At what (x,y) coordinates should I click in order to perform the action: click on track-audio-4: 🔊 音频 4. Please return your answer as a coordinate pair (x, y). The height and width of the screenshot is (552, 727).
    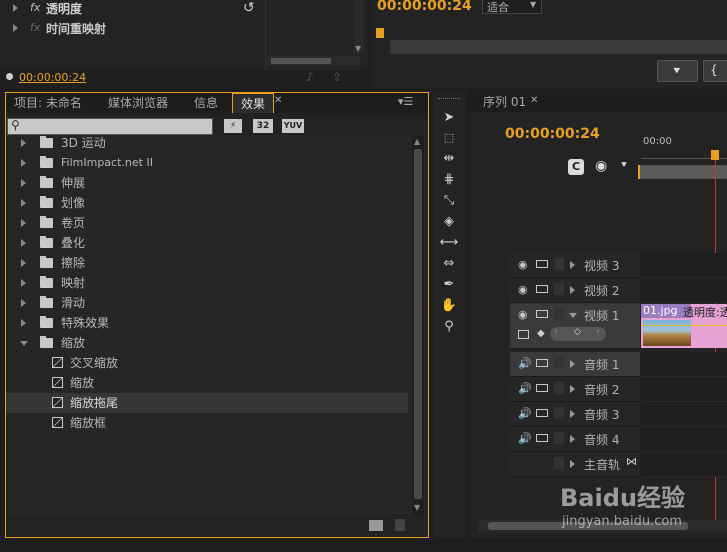
    Looking at the image, I should click on (575, 439).